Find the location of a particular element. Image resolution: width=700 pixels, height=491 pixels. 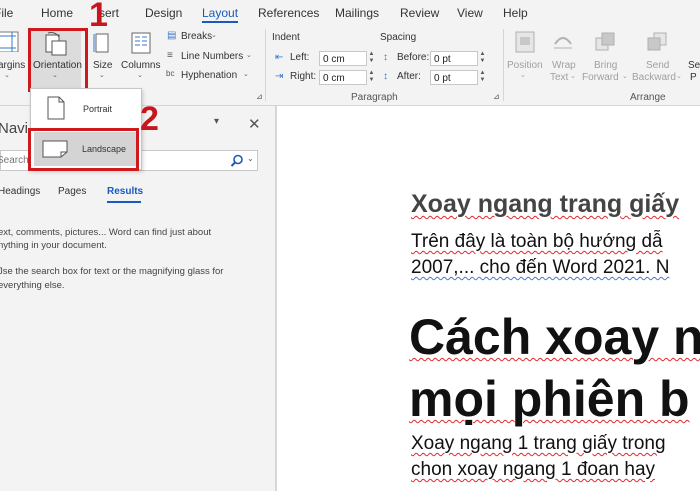

paragraph-launcher-icon: ⊿ is located at coordinates (496, 96).